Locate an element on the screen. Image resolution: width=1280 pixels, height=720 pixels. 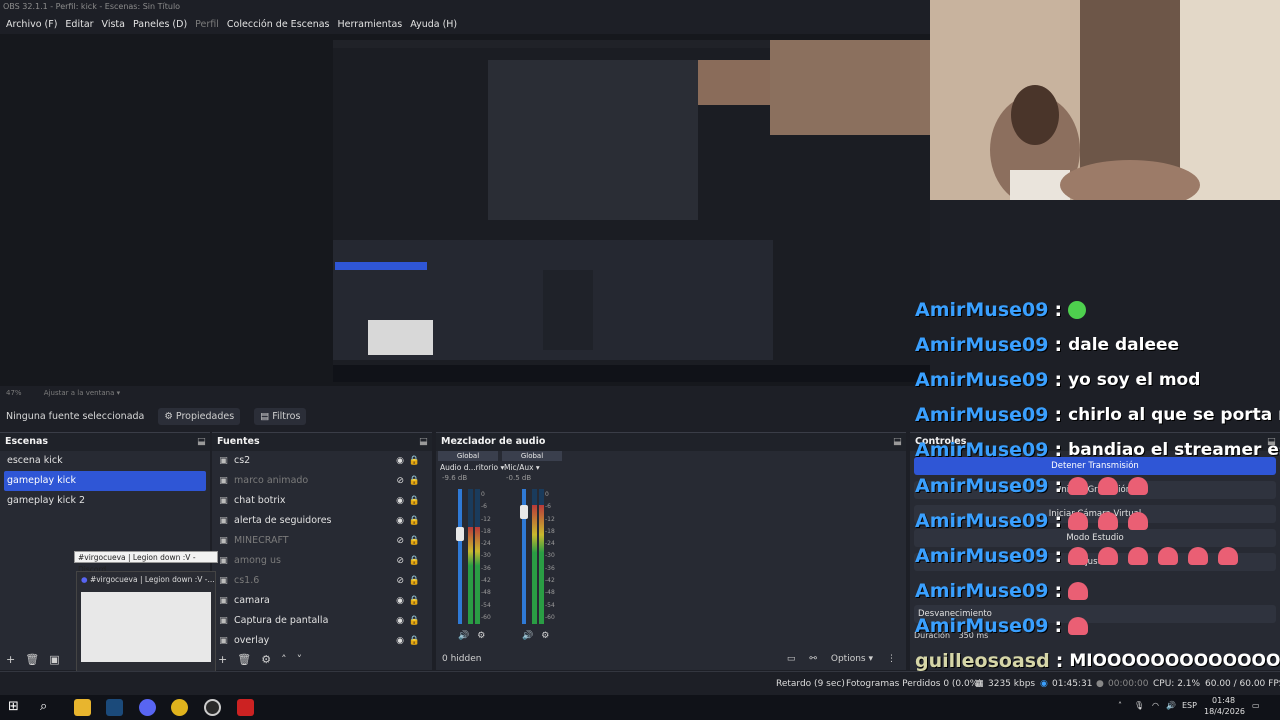
scene-item: gameplay kick is located at coordinates (105, 481).